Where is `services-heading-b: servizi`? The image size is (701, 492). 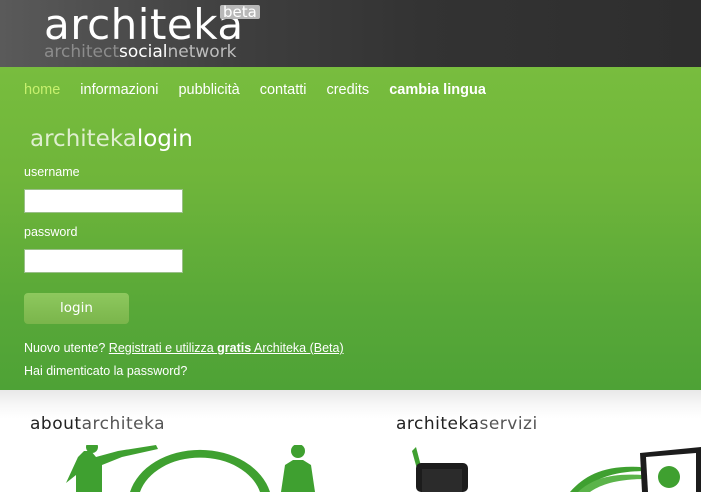
services-heading-b: servizi is located at coordinates (508, 424).